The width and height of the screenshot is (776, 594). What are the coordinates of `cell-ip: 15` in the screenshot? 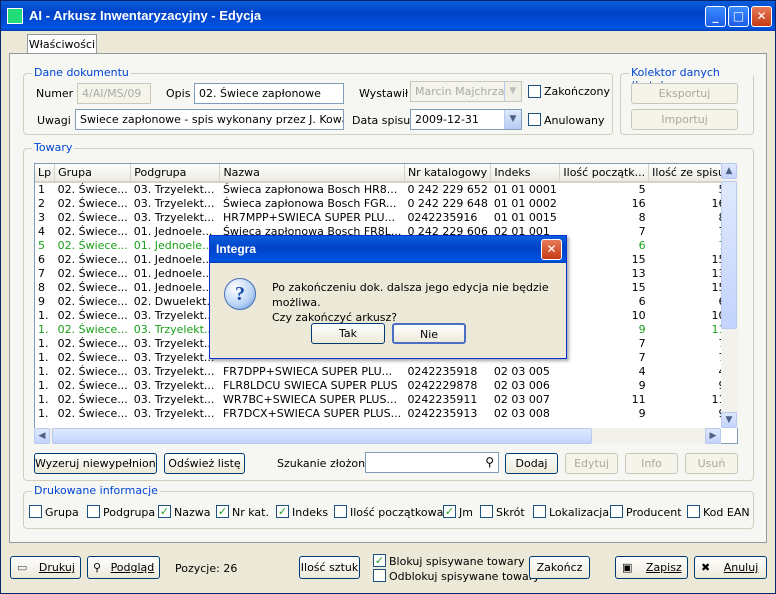 It's located at (638, 259).